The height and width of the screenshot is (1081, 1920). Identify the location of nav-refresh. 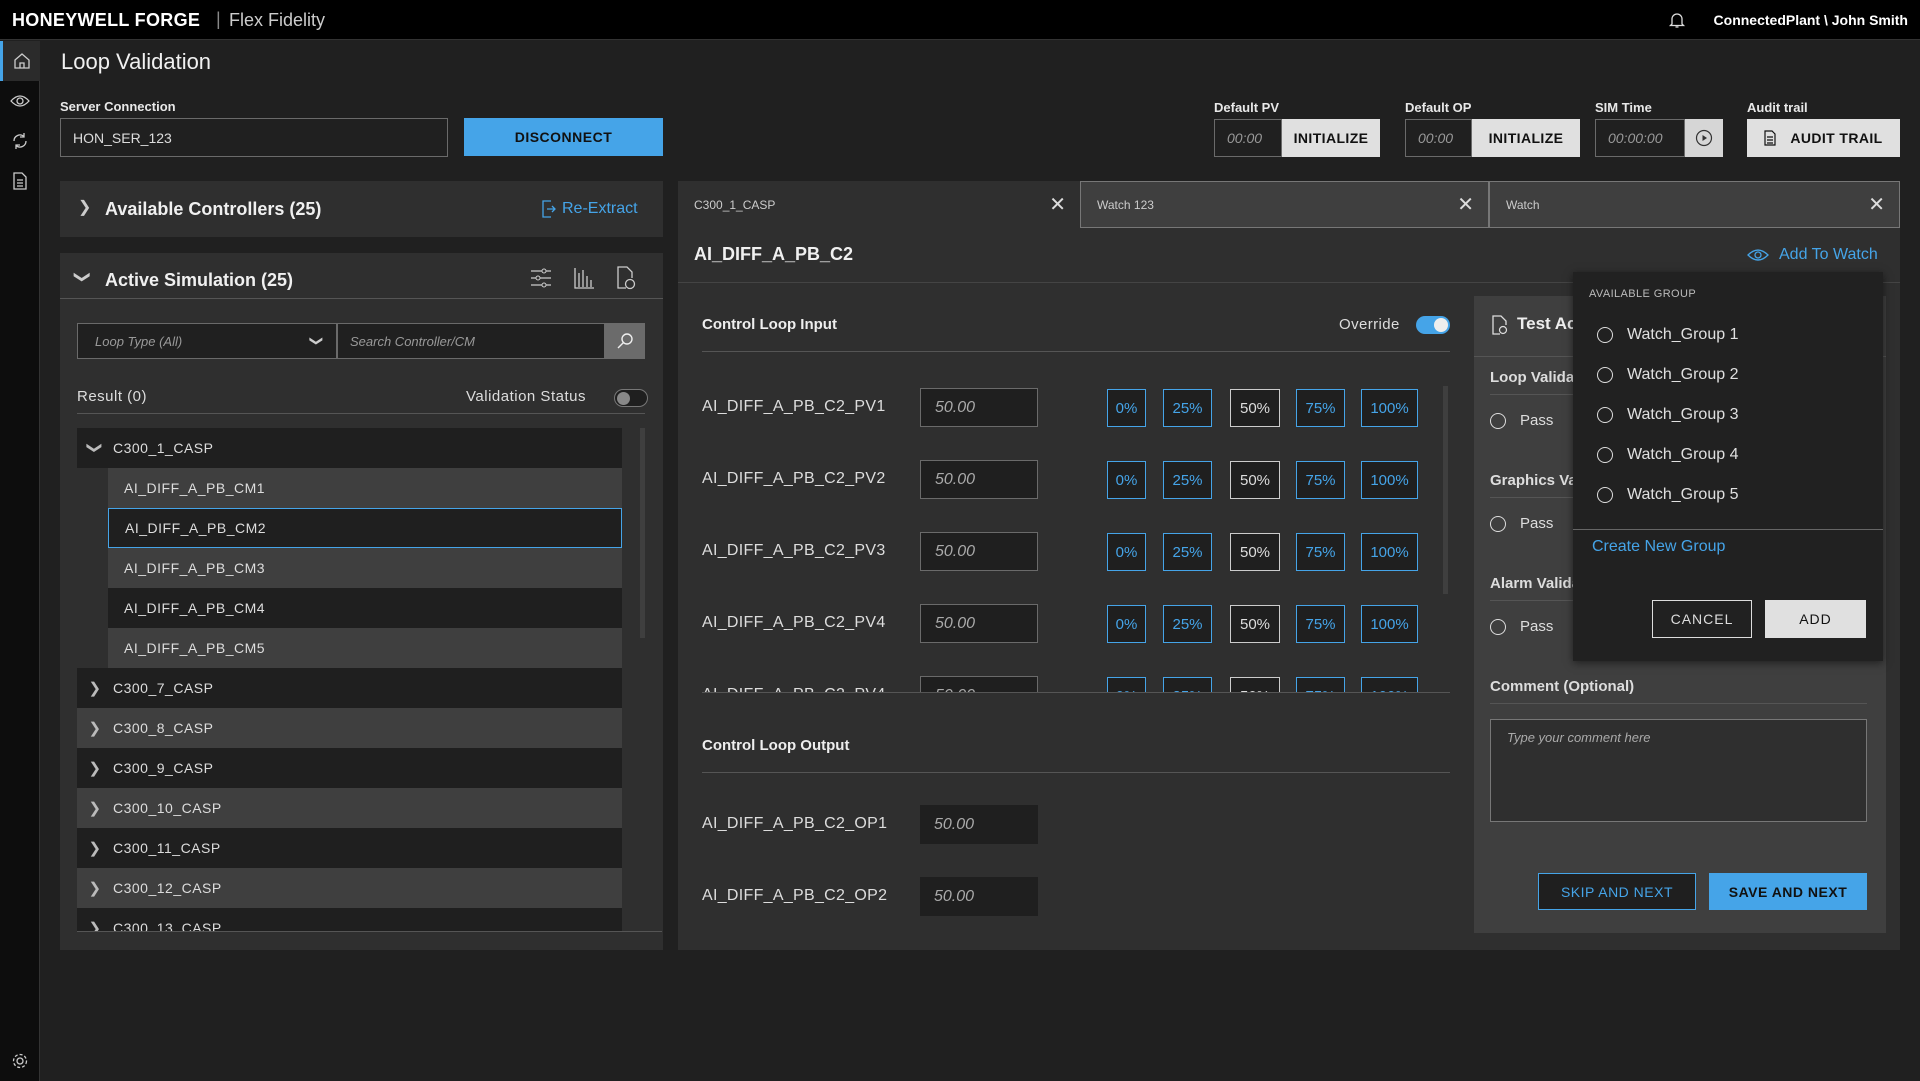
(20, 141).